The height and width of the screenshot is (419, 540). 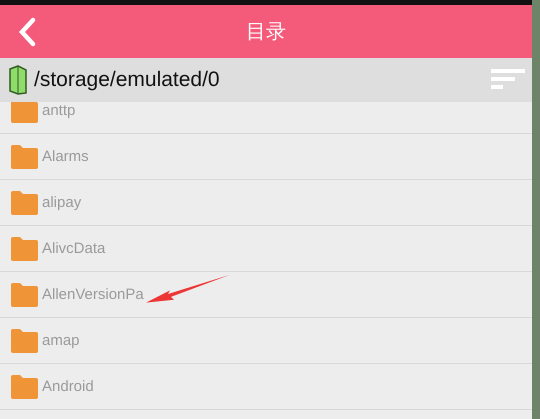 I want to click on folder-row: amap, so click(x=266, y=341).